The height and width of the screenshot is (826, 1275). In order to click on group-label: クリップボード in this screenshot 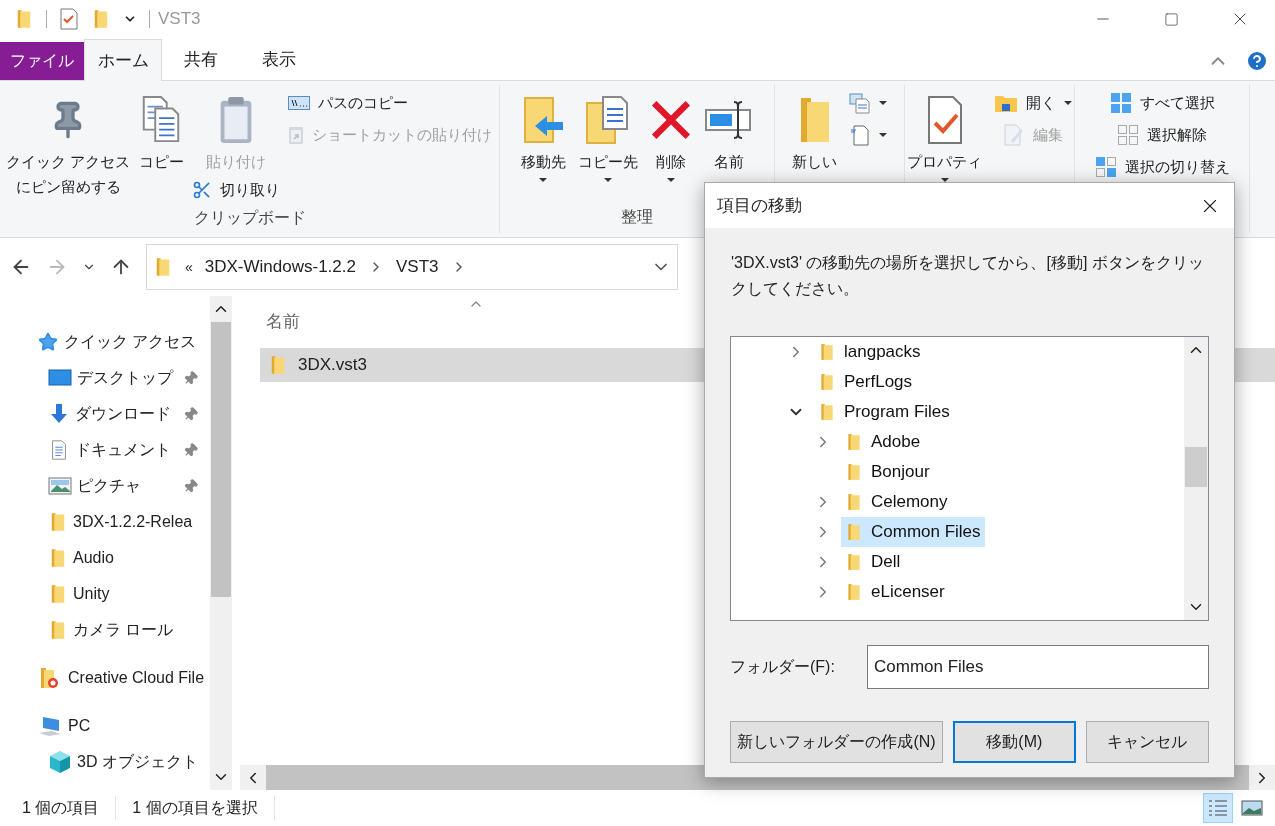, I will do `click(249, 218)`.